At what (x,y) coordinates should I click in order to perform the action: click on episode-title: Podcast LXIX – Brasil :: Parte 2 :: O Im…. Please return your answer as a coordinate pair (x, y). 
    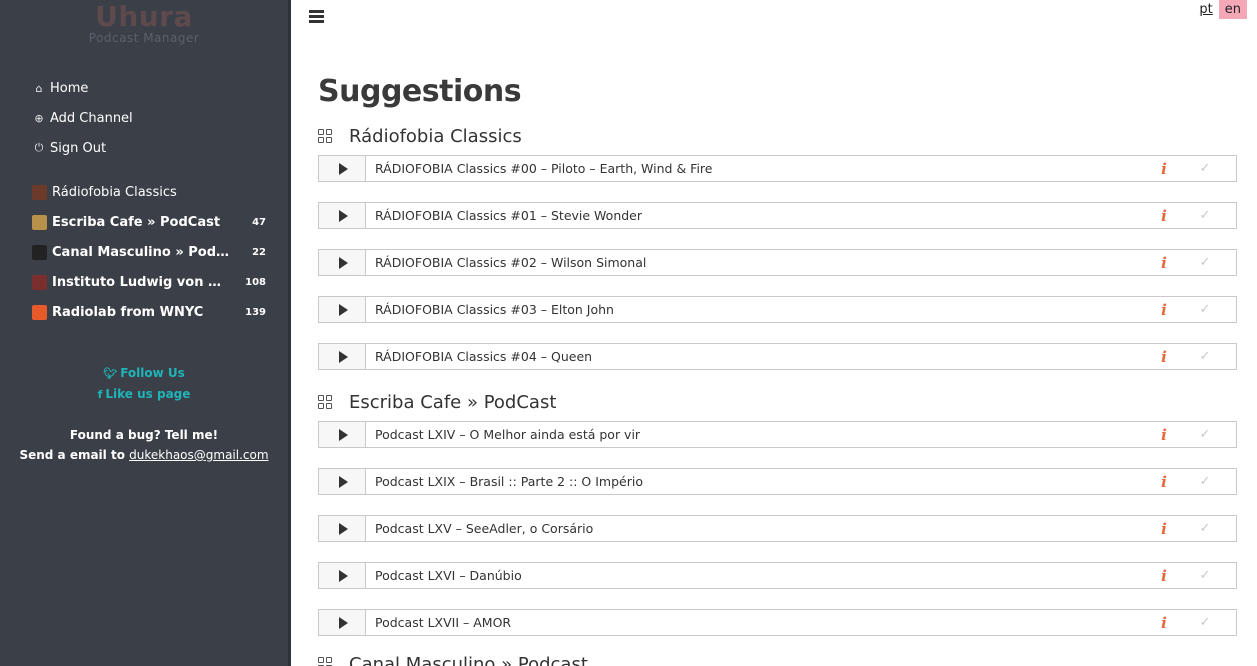
    Looking at the image, I should click on (760, 481).